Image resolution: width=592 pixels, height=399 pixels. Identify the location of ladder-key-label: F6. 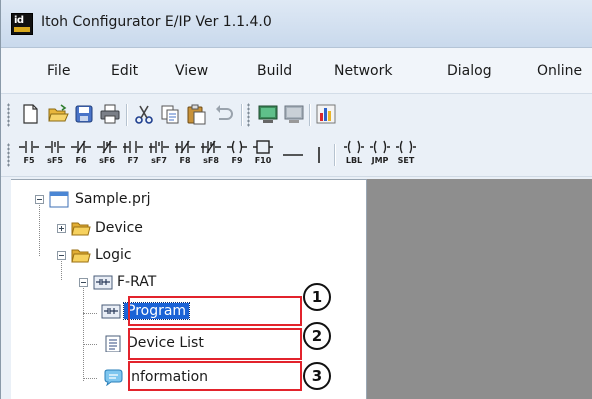
(81, 160).